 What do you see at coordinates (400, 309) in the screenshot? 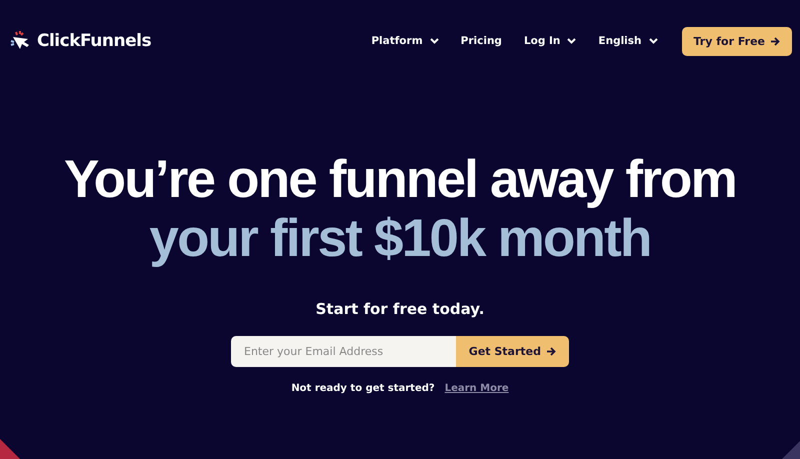
I see `subheading: Start for free today.` at bounding box center [400, 309].